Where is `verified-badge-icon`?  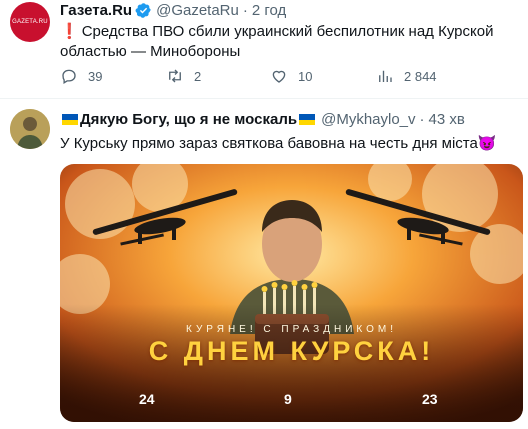 verified-badge-icon is located at coordinates (143, 10).